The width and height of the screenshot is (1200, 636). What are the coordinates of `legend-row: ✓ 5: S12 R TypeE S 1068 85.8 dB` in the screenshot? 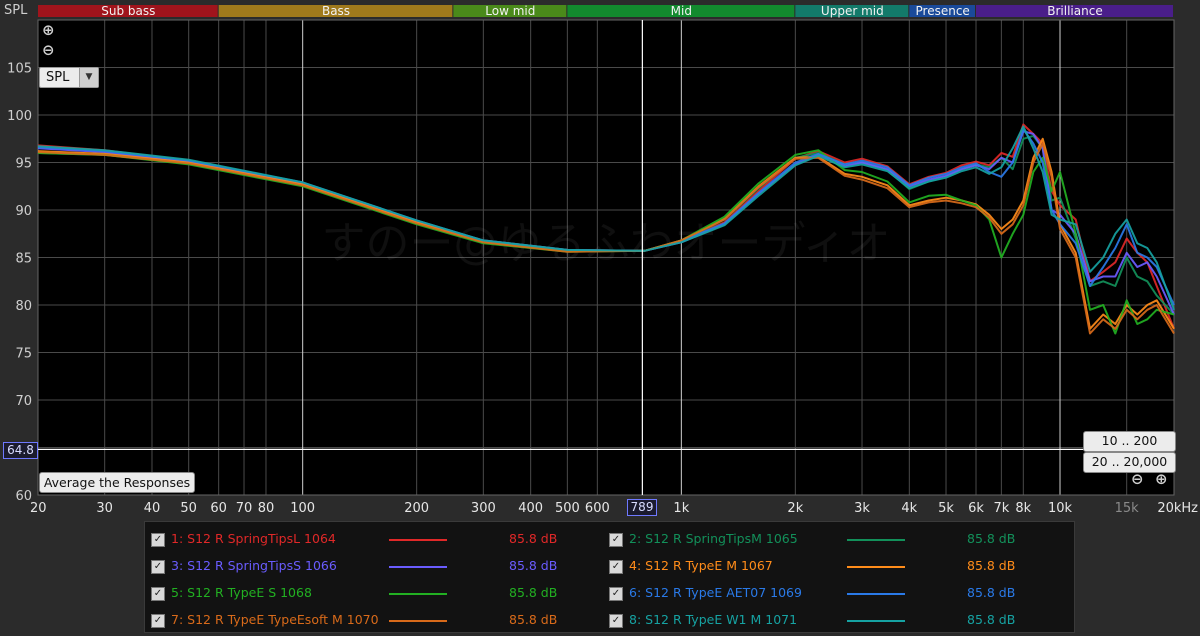 It's located at (371, 594).